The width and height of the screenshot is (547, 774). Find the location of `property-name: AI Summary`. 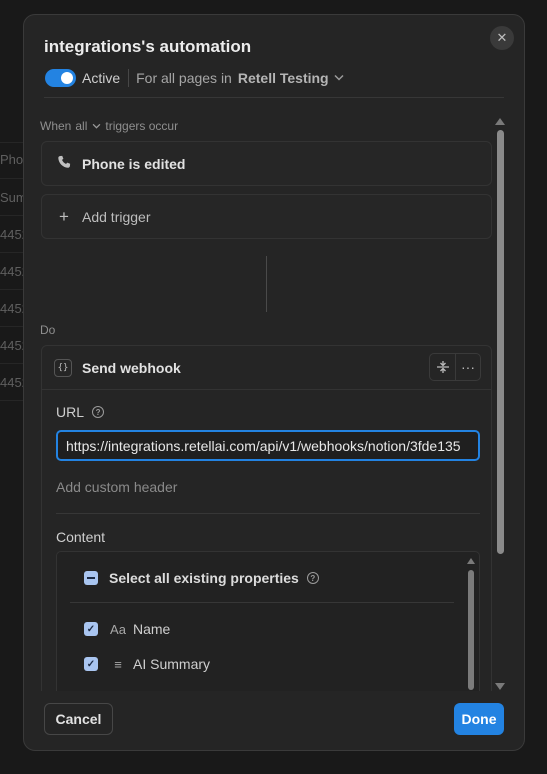

property-name: AI Summary is located at coordinates (172, 664).